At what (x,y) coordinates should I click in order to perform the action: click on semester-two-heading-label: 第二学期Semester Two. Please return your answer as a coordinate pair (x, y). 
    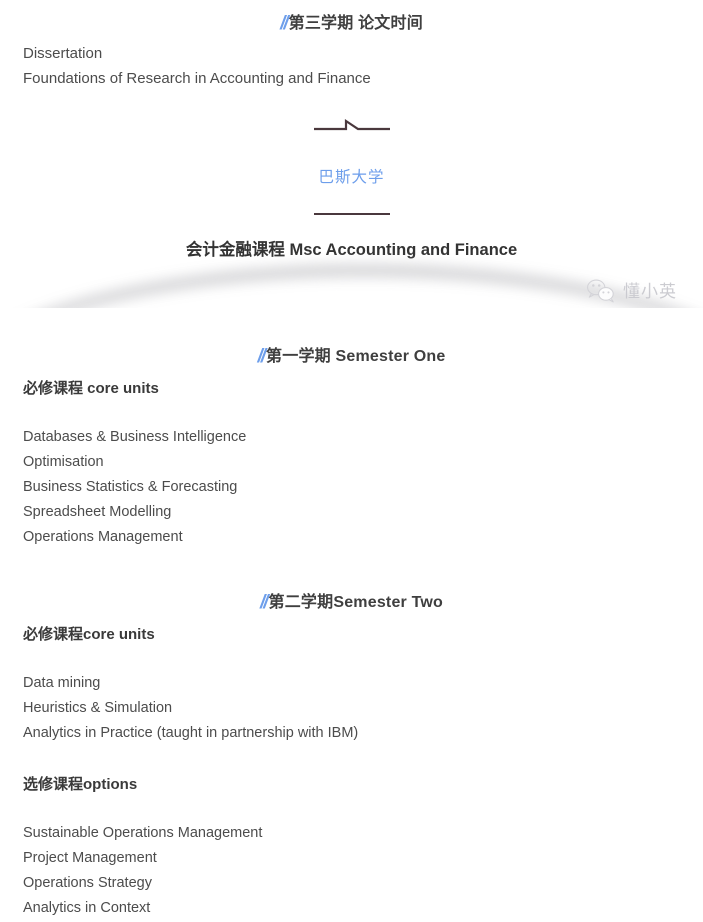
    Looking at the image, I should click on (356, 602).